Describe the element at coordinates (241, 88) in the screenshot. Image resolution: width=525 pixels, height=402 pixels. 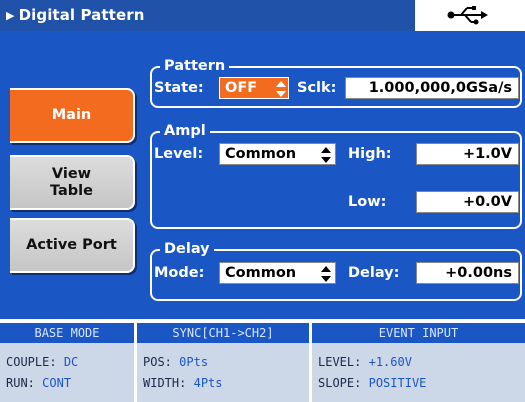
I see `state-value: OFF` at that location.